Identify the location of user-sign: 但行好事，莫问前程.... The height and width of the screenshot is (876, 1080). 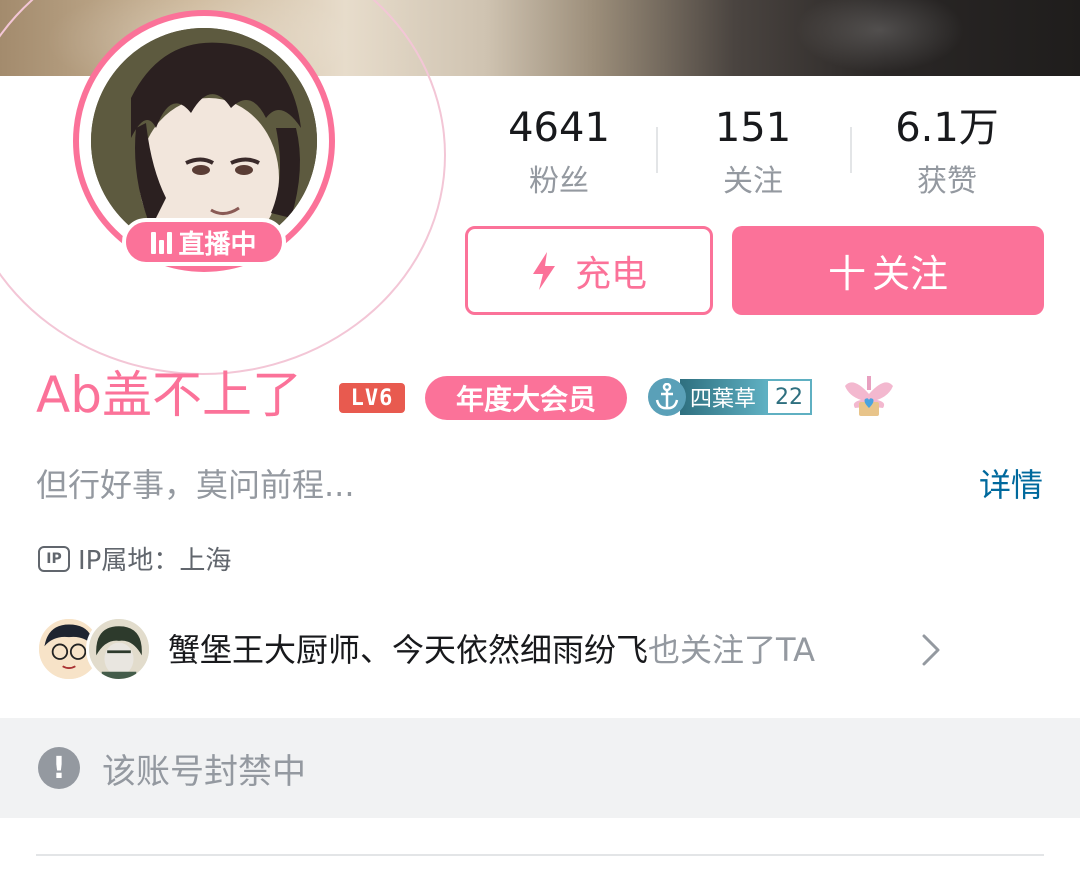
(195, 485).